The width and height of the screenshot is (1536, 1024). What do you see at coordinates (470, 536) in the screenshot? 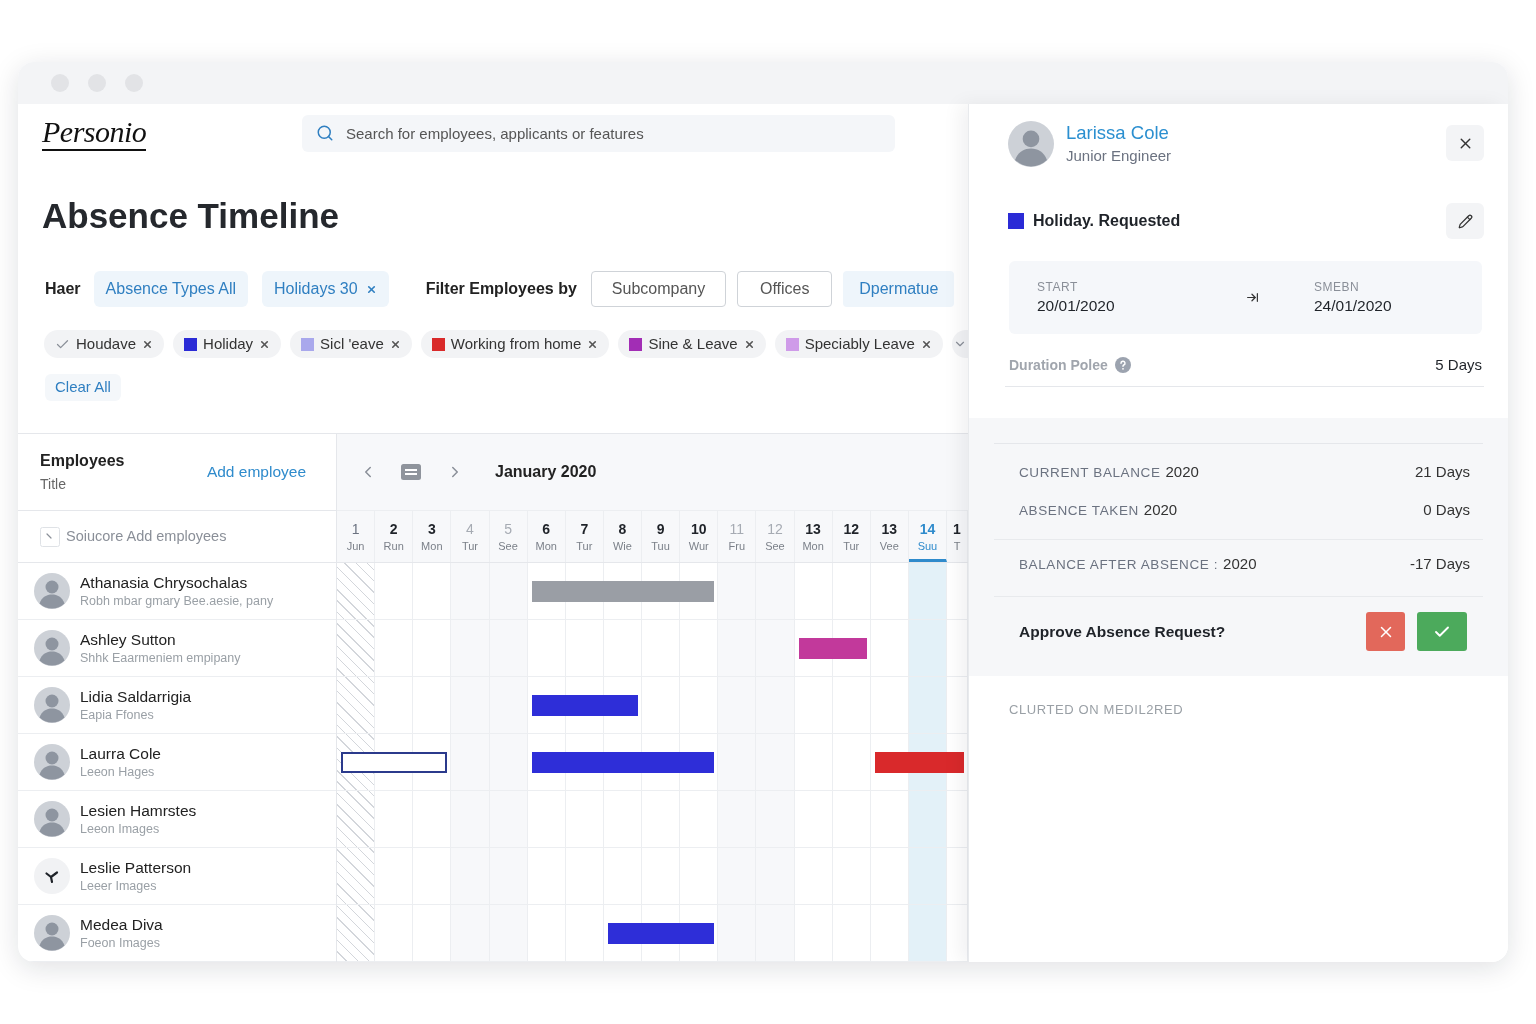
I see `day-header-cell: 4 Tur` at bounding box center [470, 536].